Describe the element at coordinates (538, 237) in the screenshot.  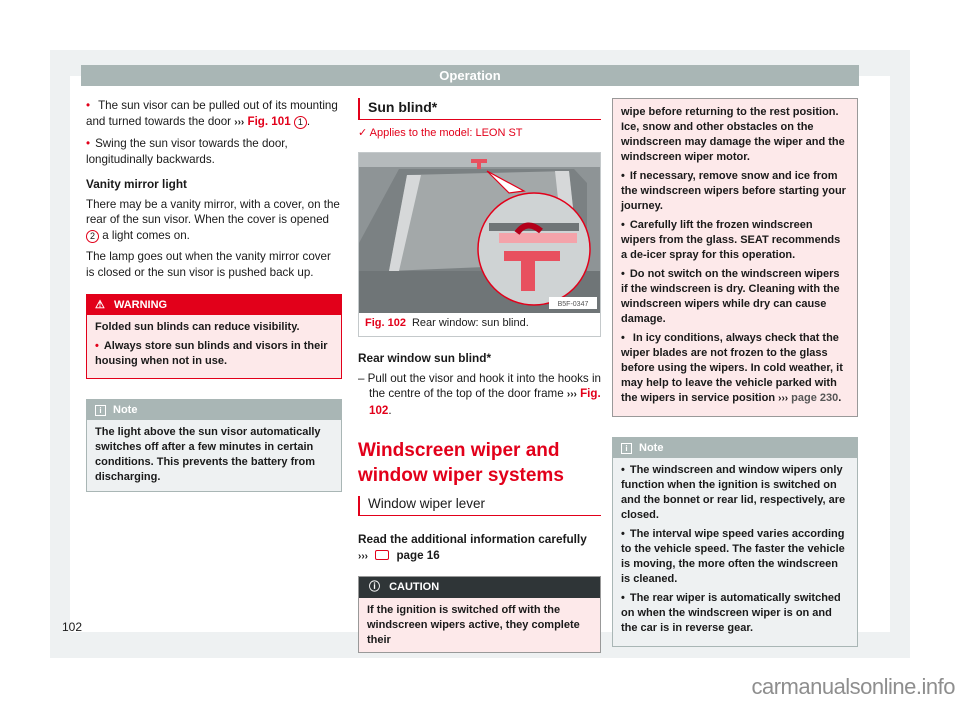
I see `zoom-hook-bar` at that location.